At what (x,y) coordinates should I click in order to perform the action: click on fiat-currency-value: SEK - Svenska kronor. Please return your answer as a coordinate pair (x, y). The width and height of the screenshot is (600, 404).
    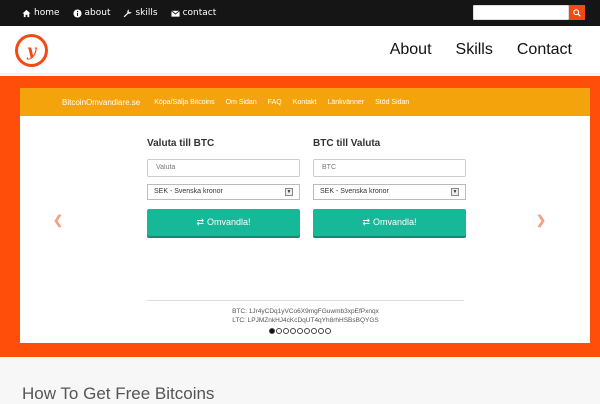
    Looking at the image, I should click on (188, 191).